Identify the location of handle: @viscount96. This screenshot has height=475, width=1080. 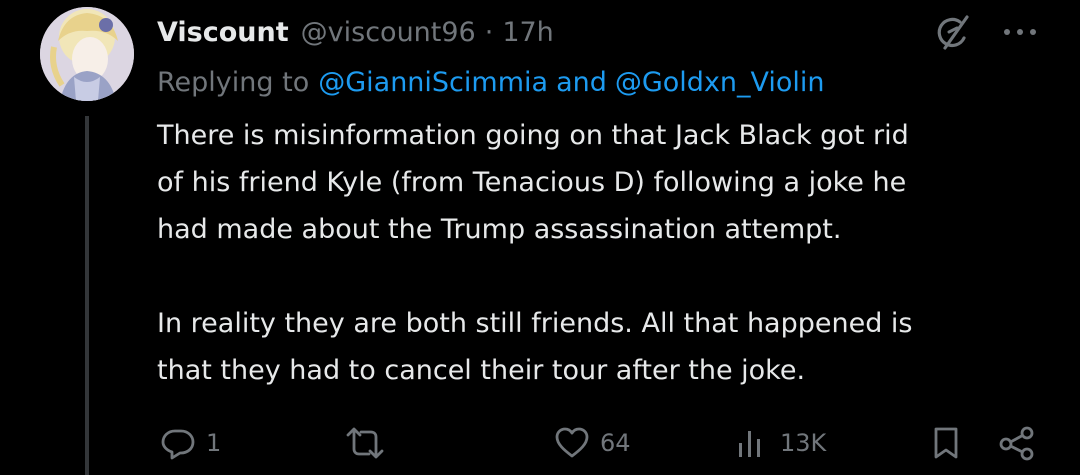
(388, 32).